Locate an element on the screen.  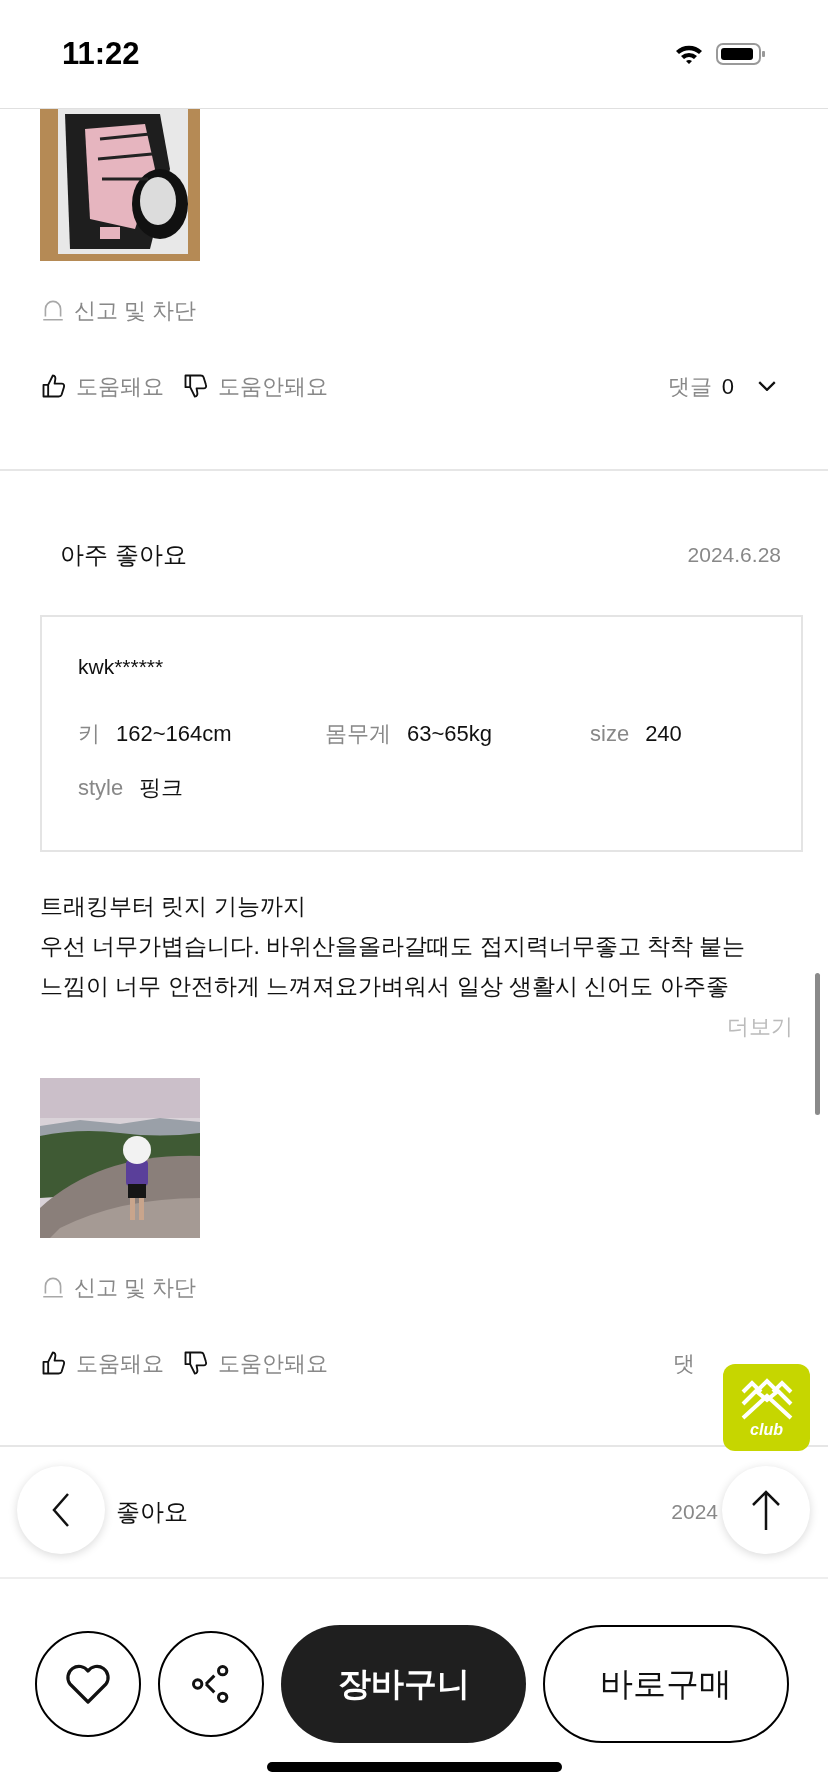
scroll-to-top-button is located at coordinates (766, 1510).